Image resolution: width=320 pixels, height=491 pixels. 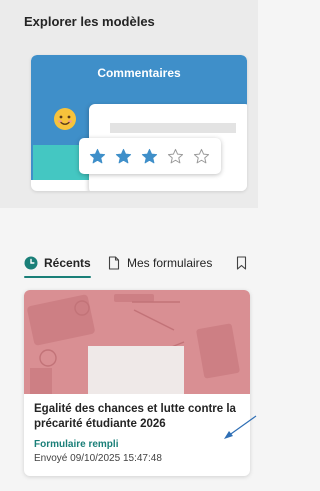 I want to click on tab-recent: Récents, so click(x=57, y=265).